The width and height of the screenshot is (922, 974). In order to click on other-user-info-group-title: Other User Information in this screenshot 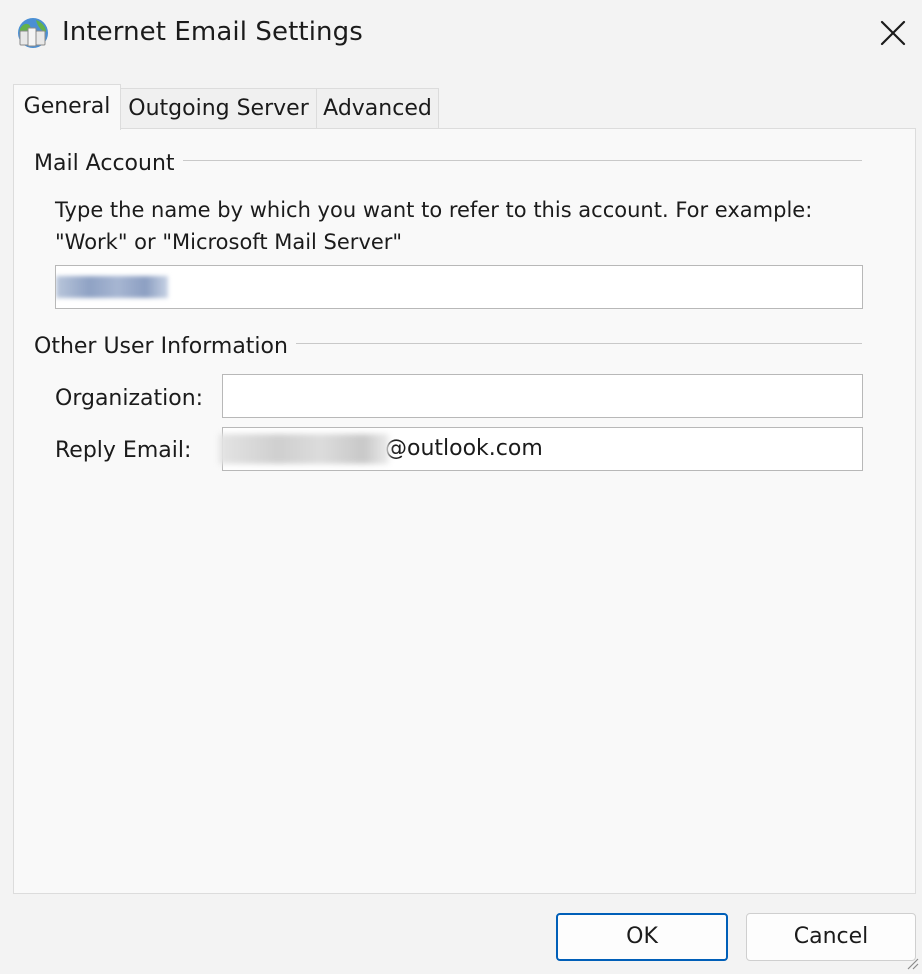, I will do `click(165, 347)`.